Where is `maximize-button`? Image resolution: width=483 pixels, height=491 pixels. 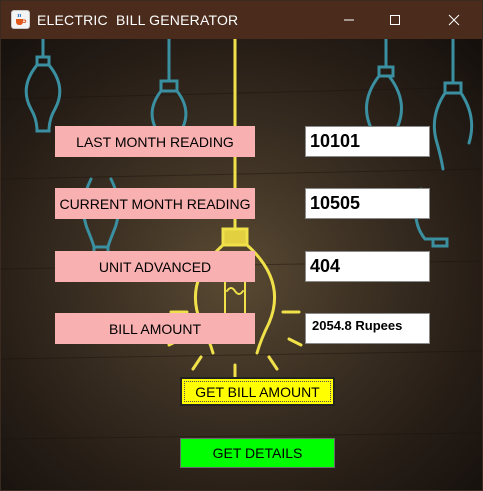
maximize-button is located at coordinates (395, 20).